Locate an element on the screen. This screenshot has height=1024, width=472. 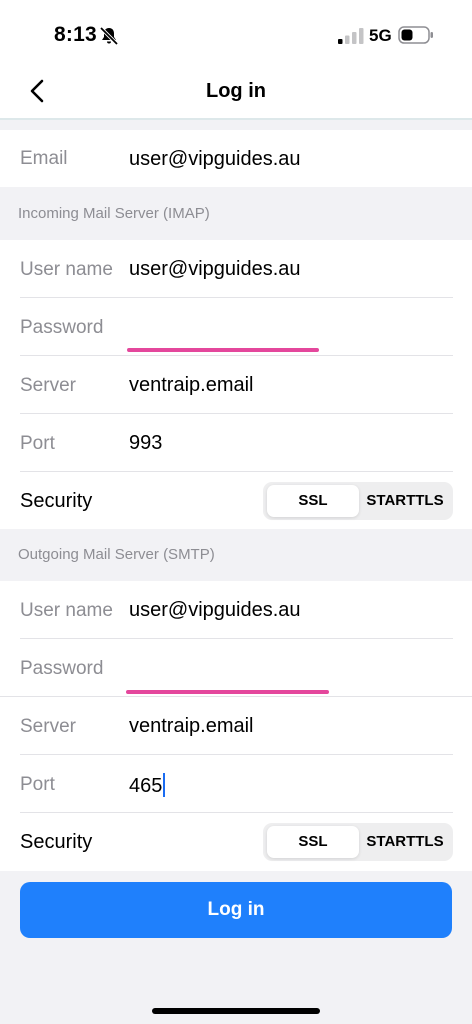
navigation-bar: Log in is located at coordinates (236, 95).